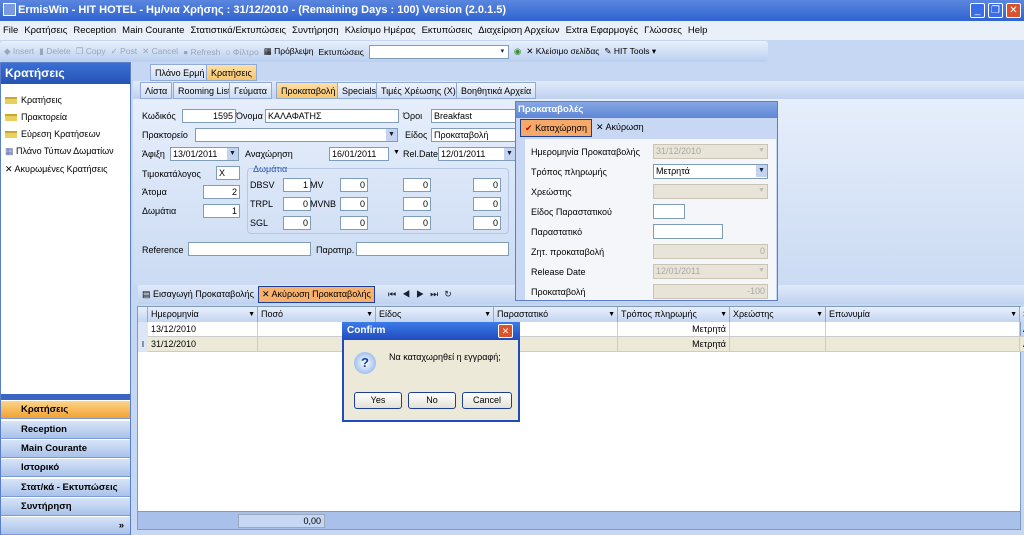 The width and height of the screenshot is (1024, 535). Describe the element at coordinates (977, 10) in the screenshot. I see `minimize-button: _` at that location.